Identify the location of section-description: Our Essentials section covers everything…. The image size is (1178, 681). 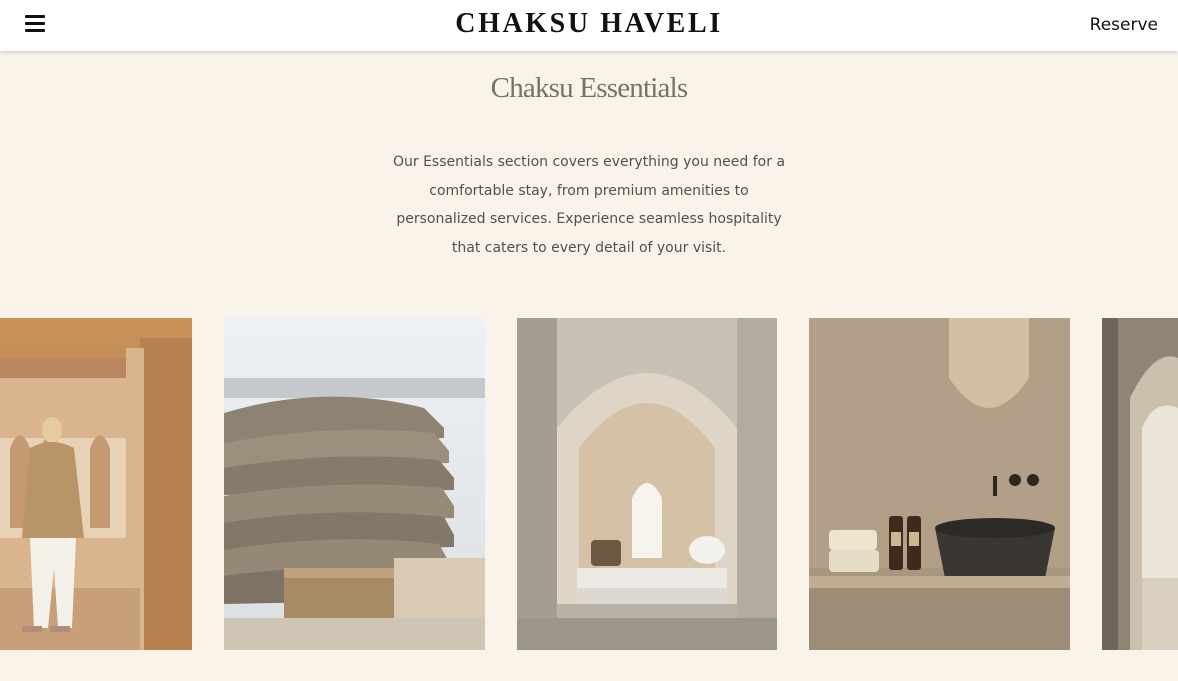
(589, 205).